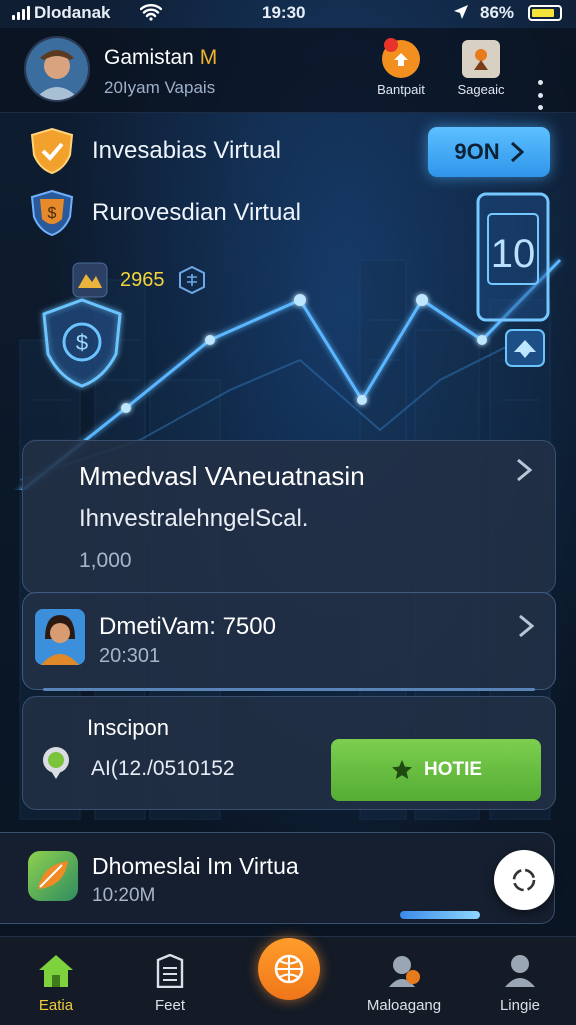 This screenshot has width=576, height=1025. Describe the element at coordinates (284, 12) in the screenshot. I see `clock: 19:30` at that location.